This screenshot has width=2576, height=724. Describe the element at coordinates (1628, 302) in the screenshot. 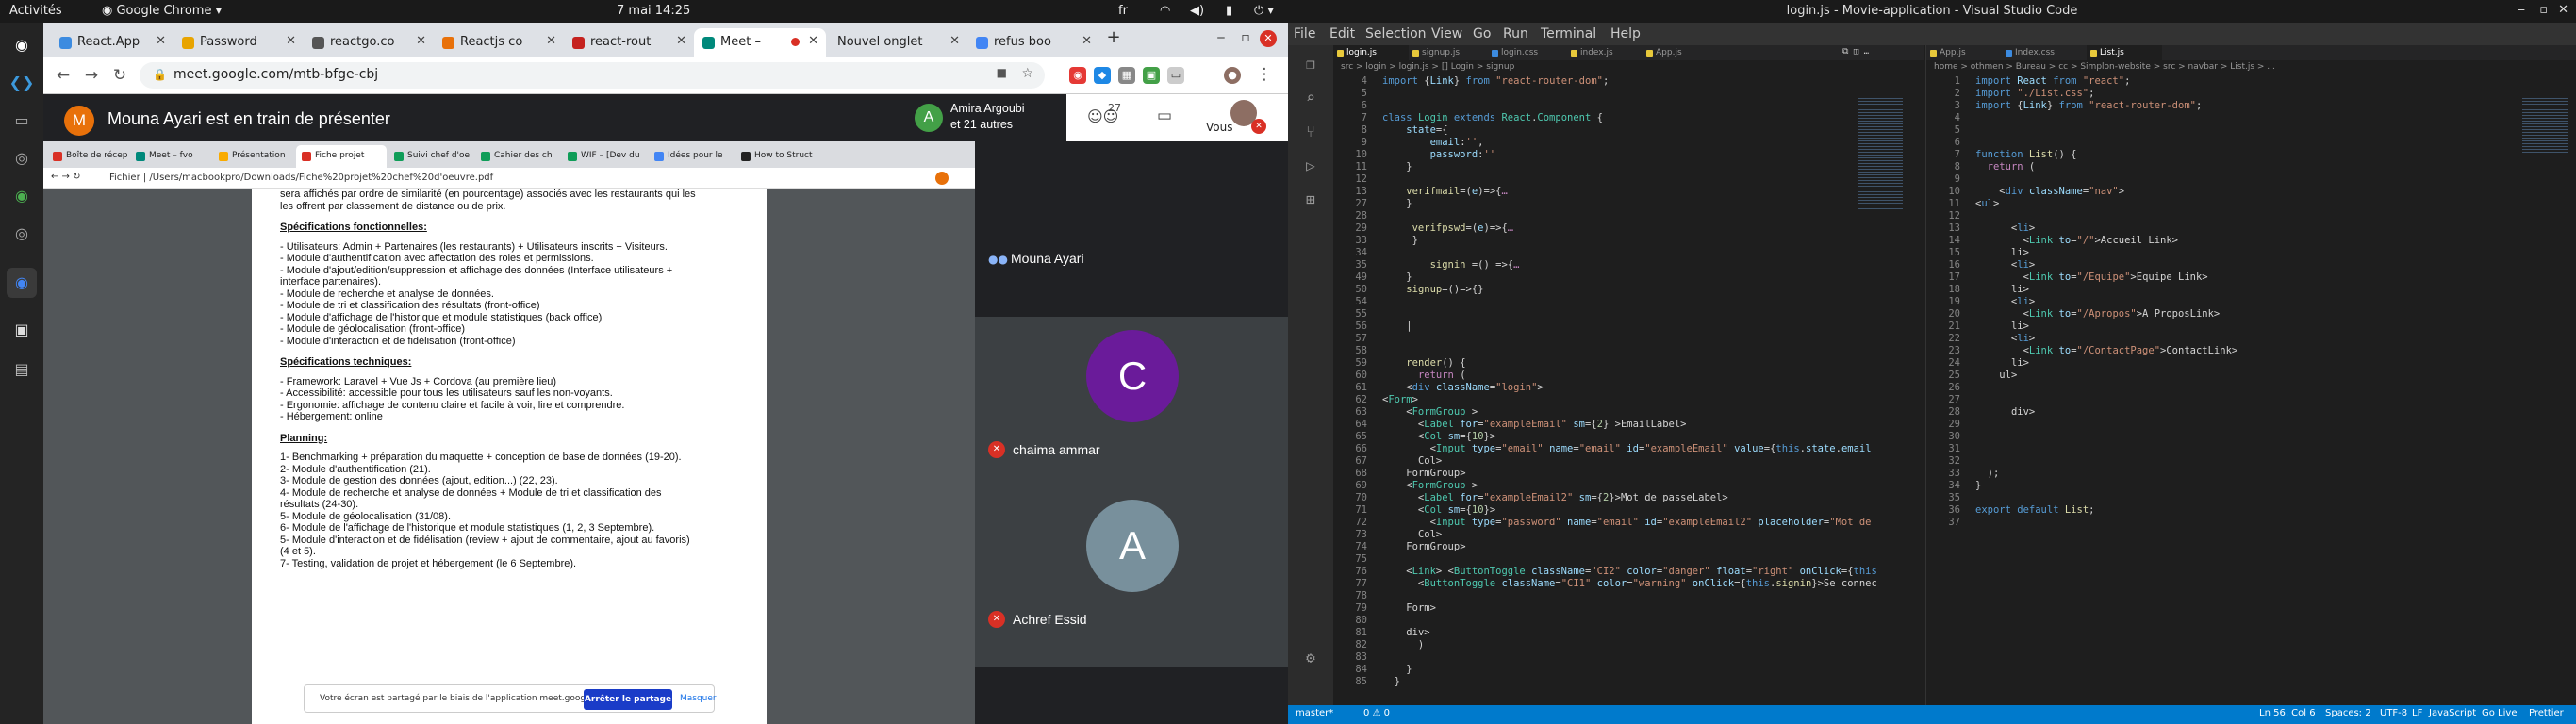

I see `code-line: 54` at that location.